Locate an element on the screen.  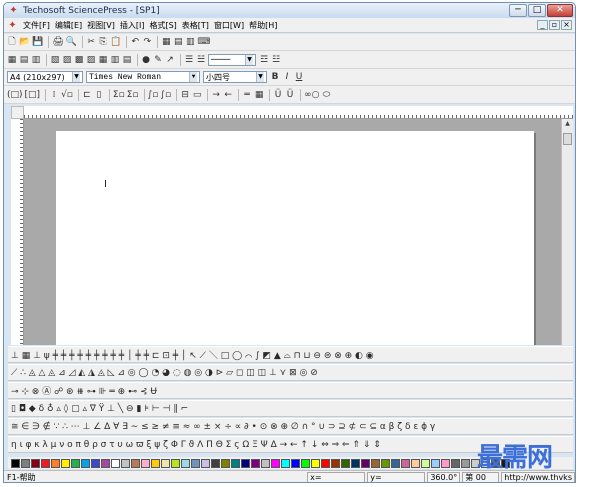
integral-limits-icon: ∫▫ is located at coordinates (165, 95).